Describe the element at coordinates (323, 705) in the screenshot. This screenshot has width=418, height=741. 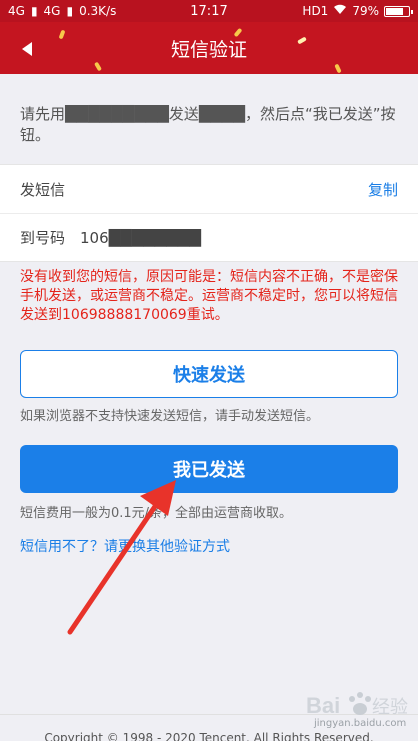
I see `svg-text: Bai` at that location.